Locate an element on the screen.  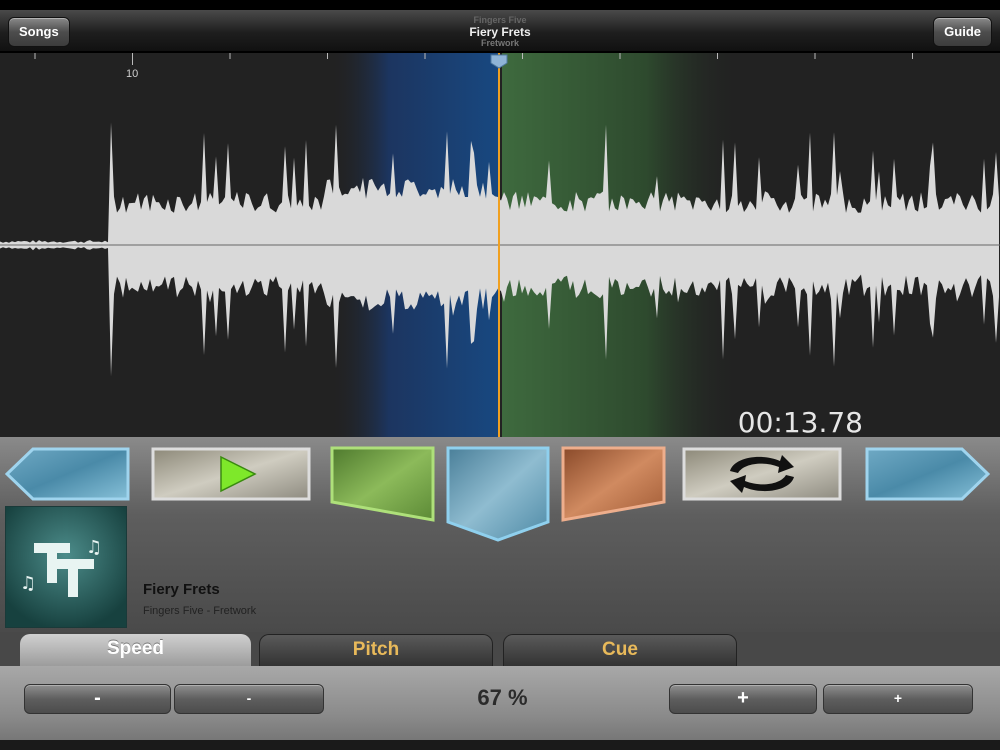
tab-cue: Cue is located at coordinates (620, 650).